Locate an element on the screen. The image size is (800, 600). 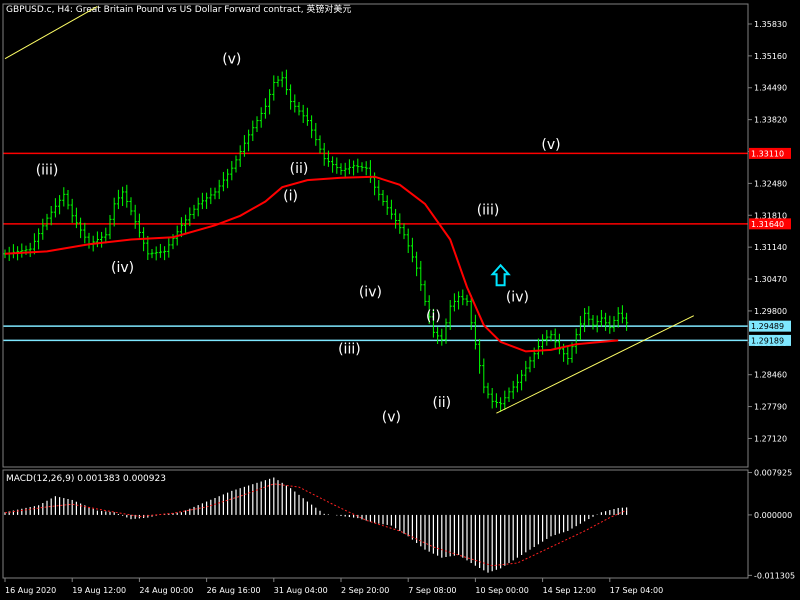
price-tick-label: 1.35160 is located at coordinates (770, 56).